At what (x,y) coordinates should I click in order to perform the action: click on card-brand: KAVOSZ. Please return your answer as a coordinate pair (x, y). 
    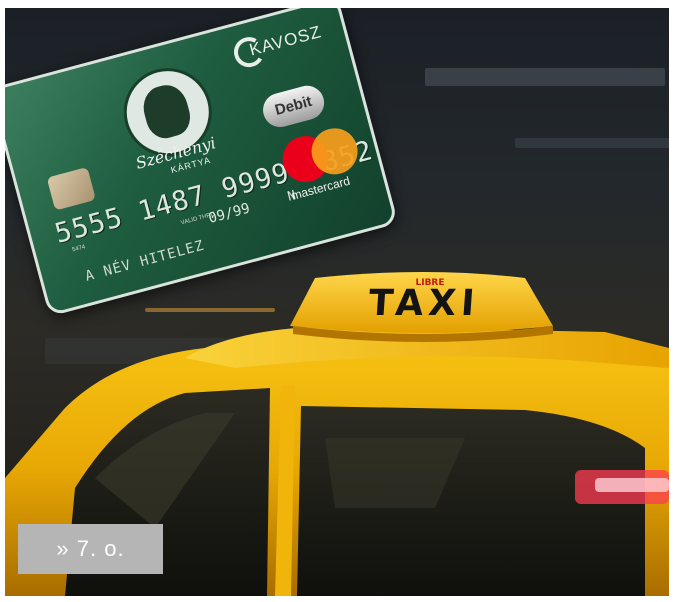
    Looking at the image, I should click on (285, 41).